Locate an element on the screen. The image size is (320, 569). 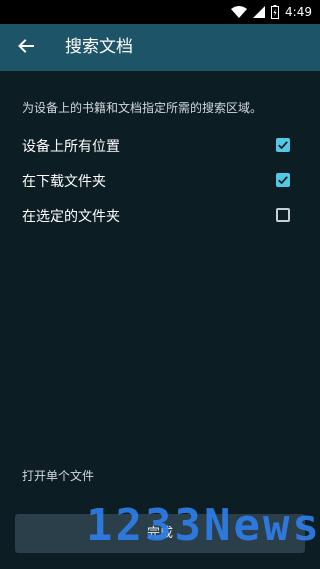
status-icons: 4:49 is located at coordinates (271, 12).